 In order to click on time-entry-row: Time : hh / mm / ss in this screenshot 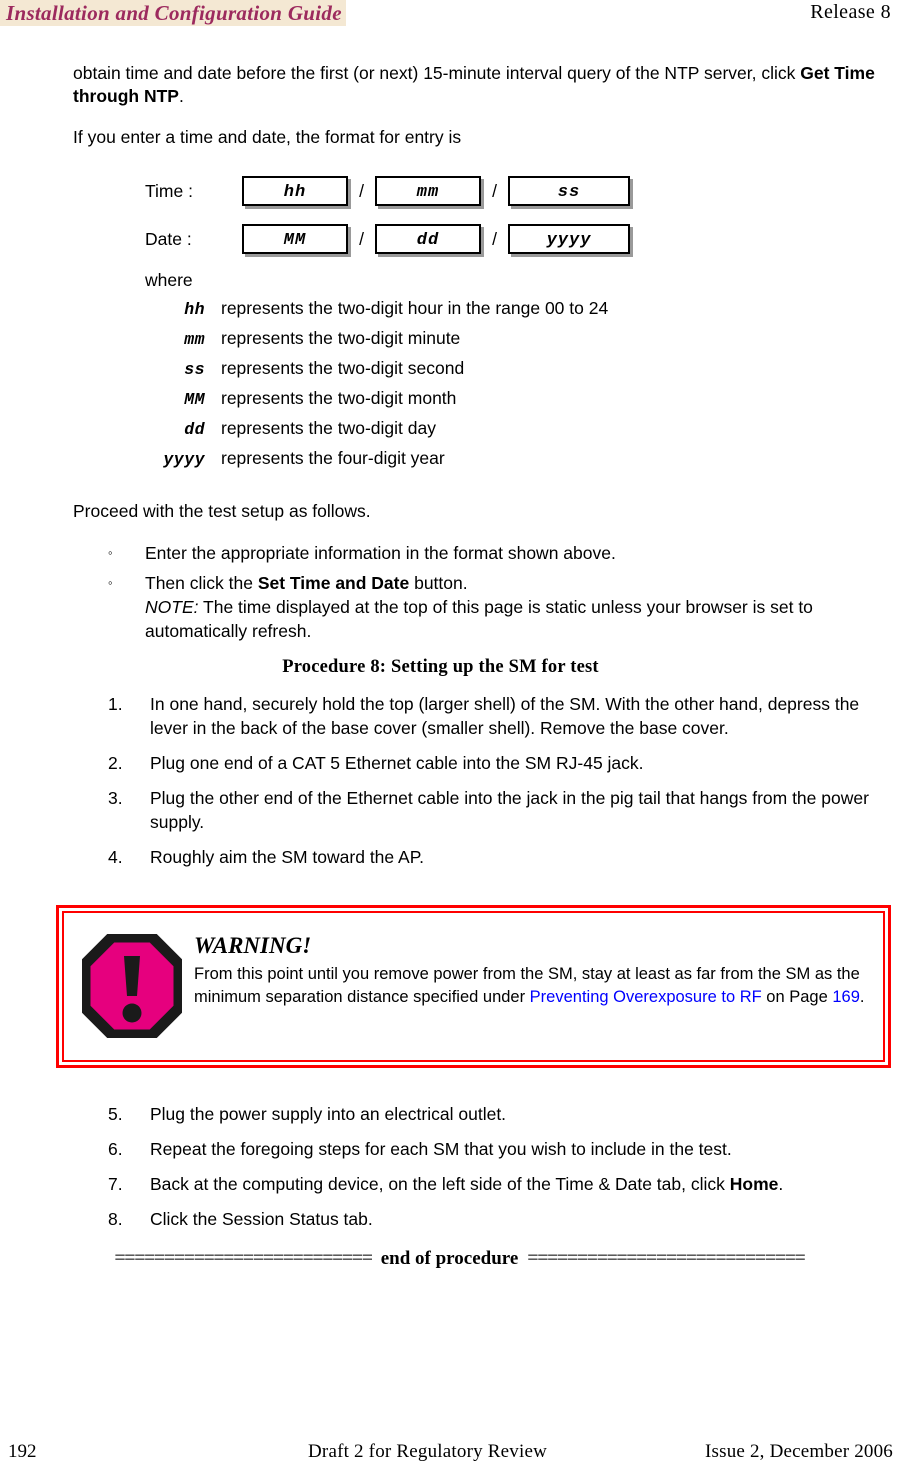, I will do `click(522, 191)`.